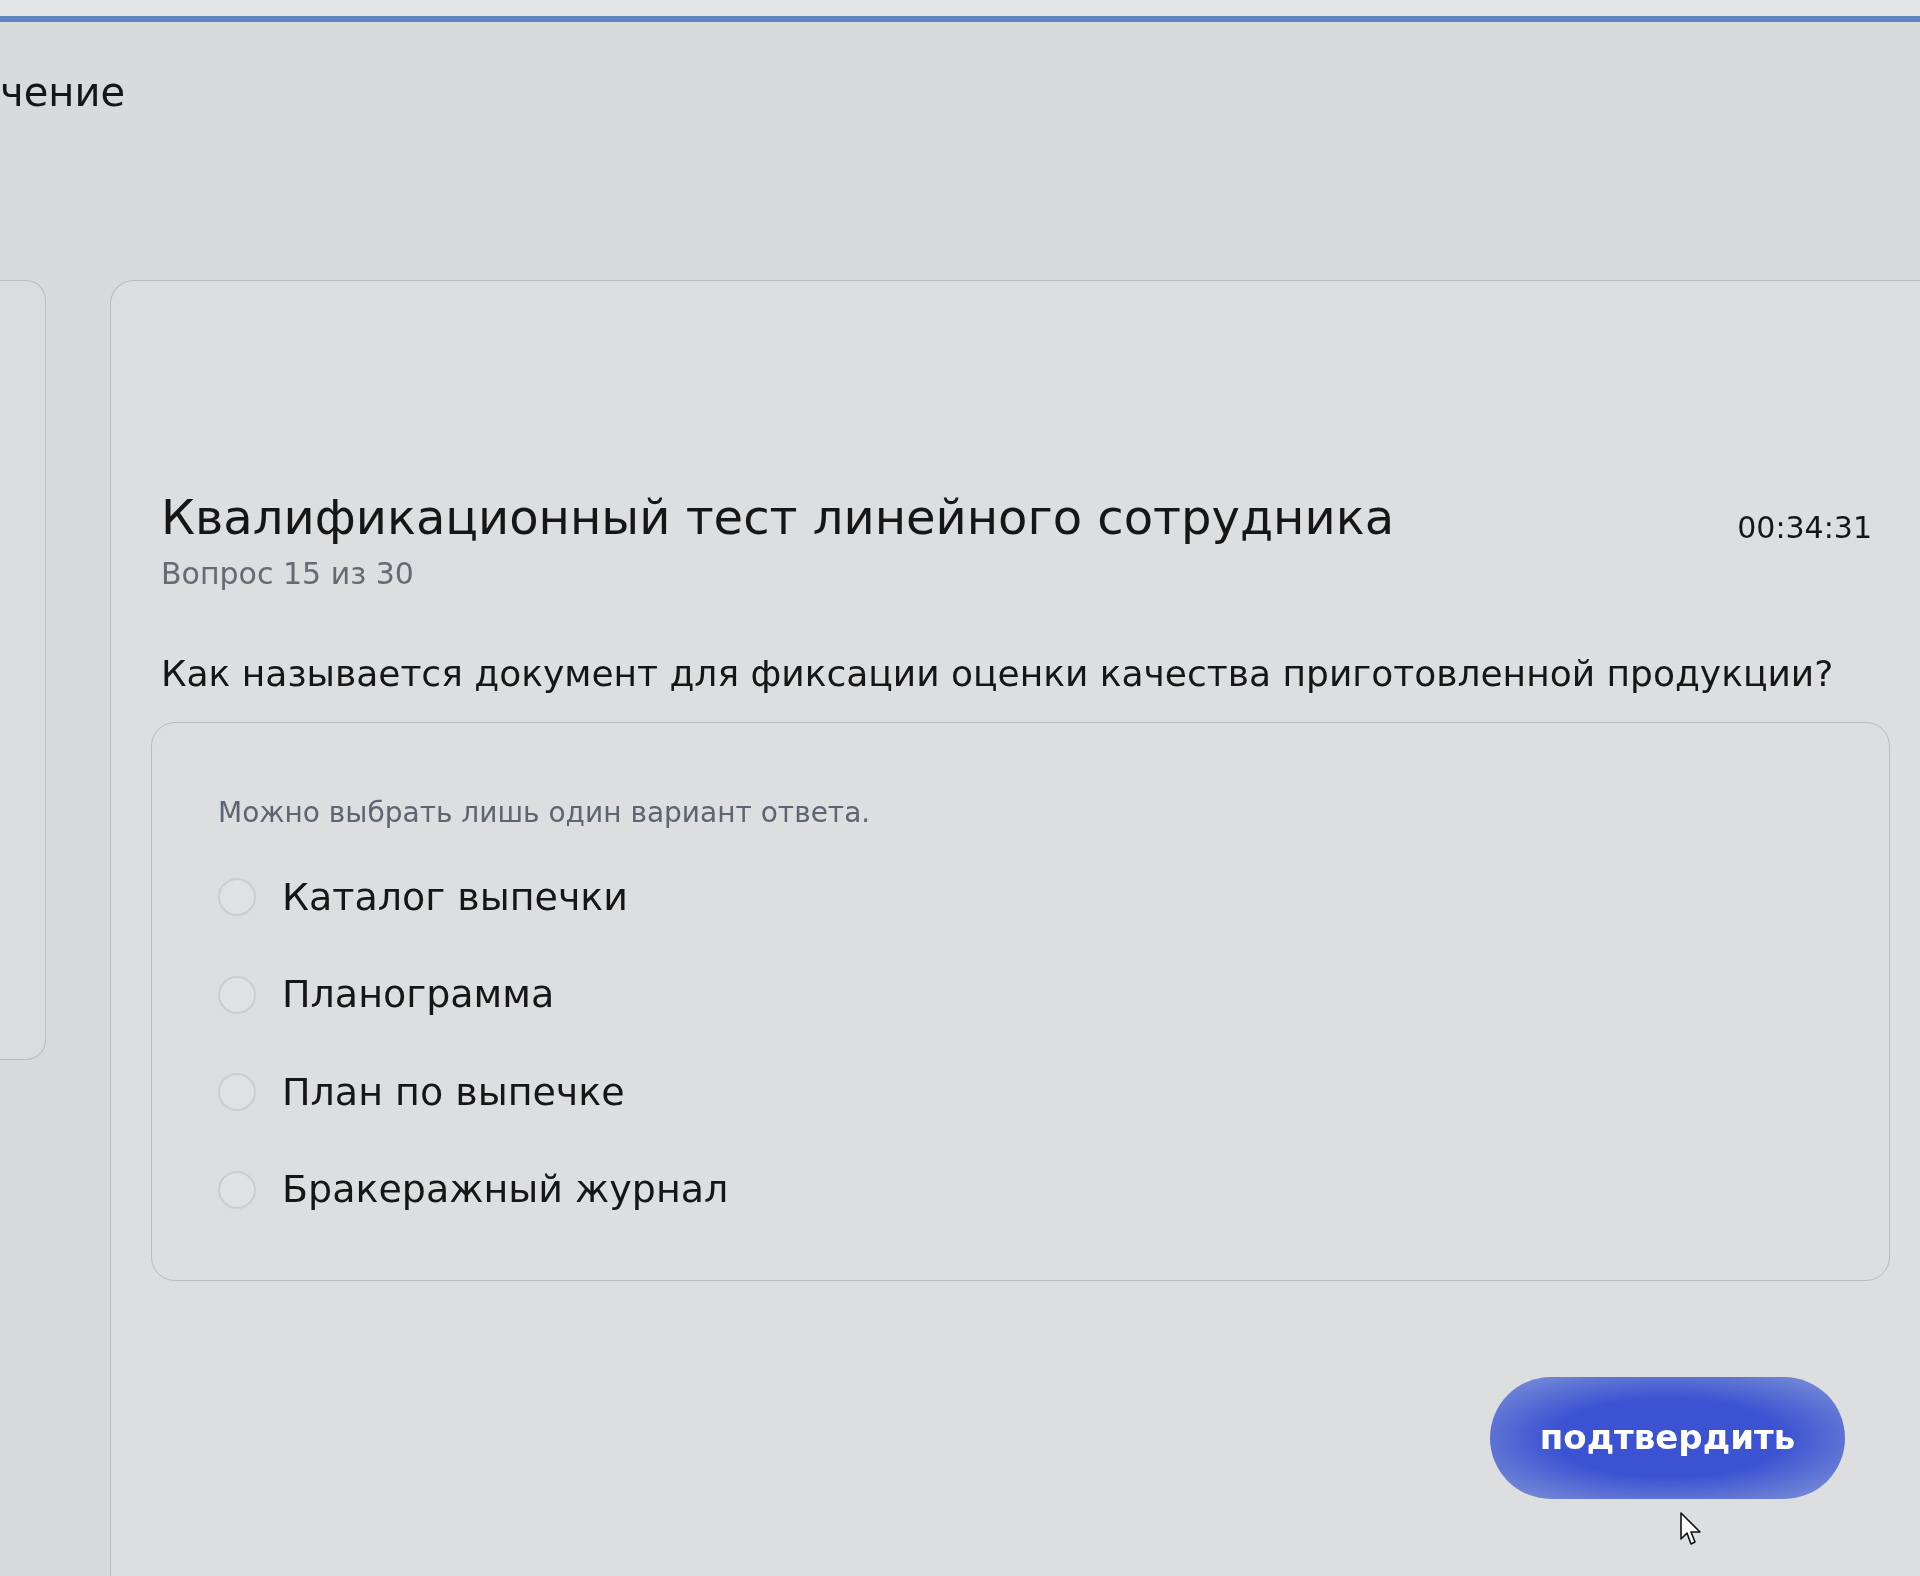 The width and height of the screenshot is (1920, 1576). What do you see at coordinates (288, 574) in the screenshot?
I see `question-counter: Вопрос 15 из 30` at bounding box center [288, 574].